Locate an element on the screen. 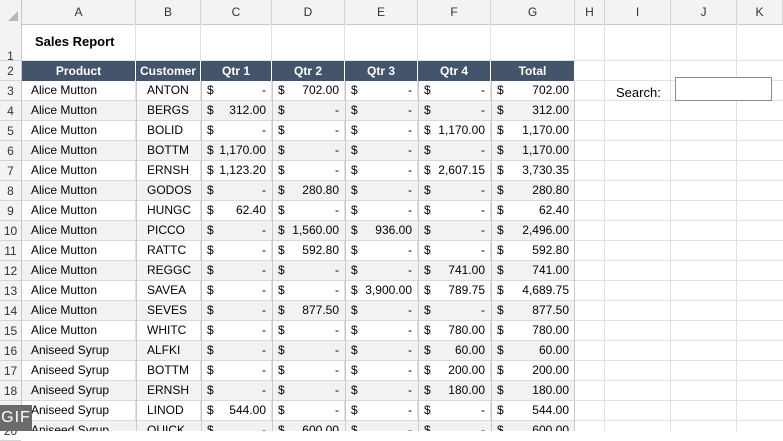  select-all-corner is located at coordinates (11, 12).